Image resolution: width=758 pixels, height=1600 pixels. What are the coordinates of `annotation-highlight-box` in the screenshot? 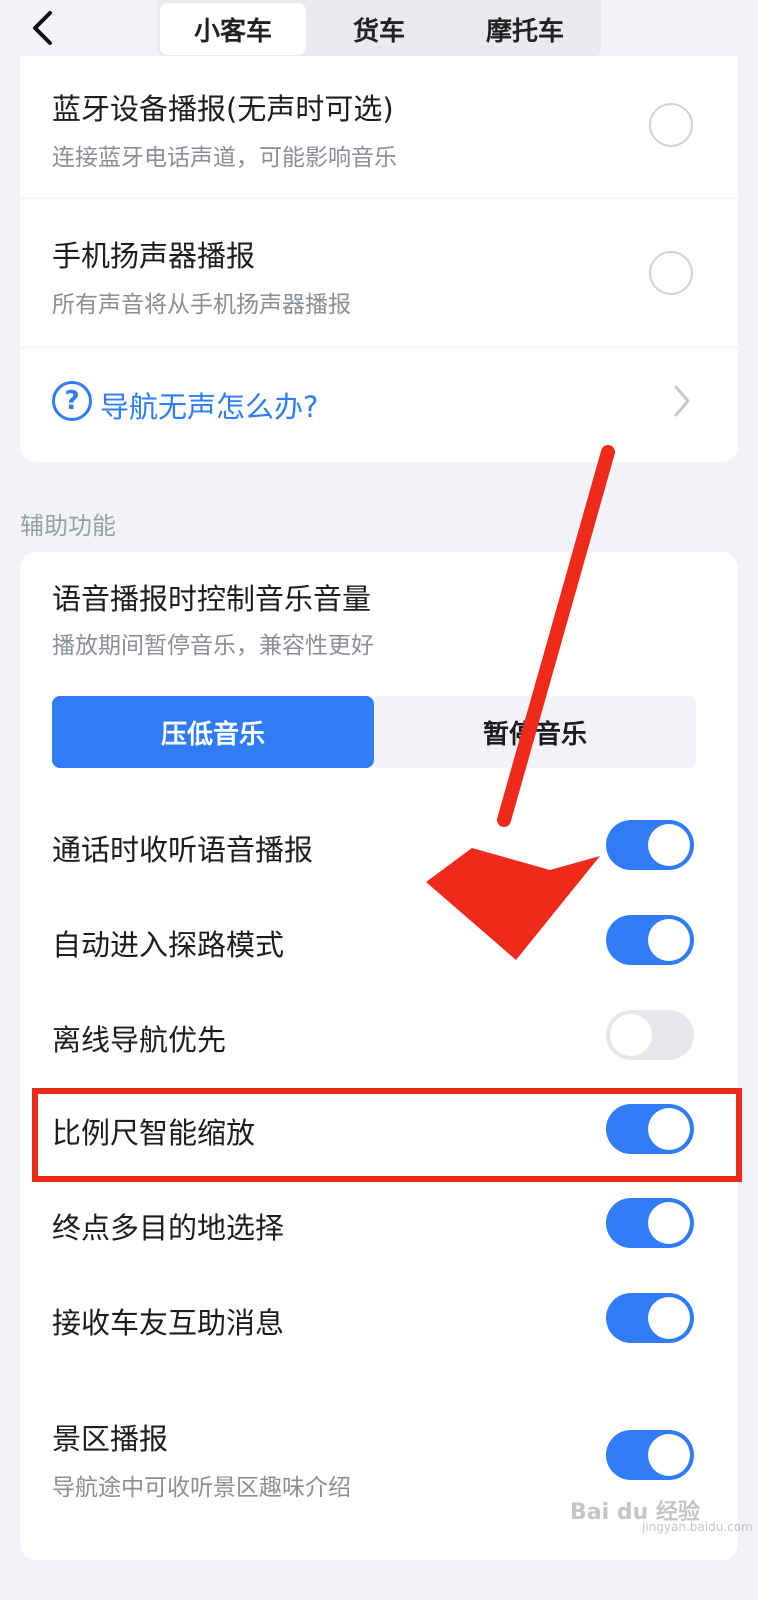 It's located at (387, 1135).